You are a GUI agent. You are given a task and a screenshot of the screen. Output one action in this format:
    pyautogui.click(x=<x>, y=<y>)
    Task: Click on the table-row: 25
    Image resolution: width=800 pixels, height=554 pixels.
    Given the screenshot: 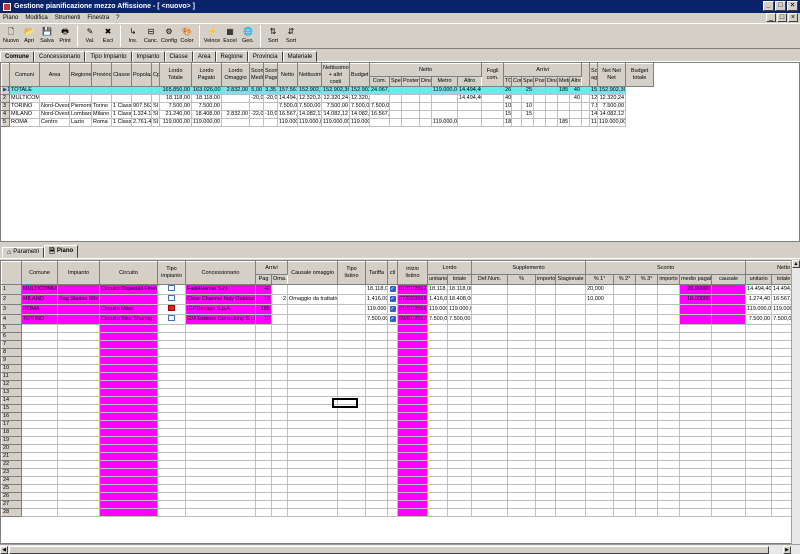 What is the action you would take?
    pyautogui.click(x=400, y=488)
    